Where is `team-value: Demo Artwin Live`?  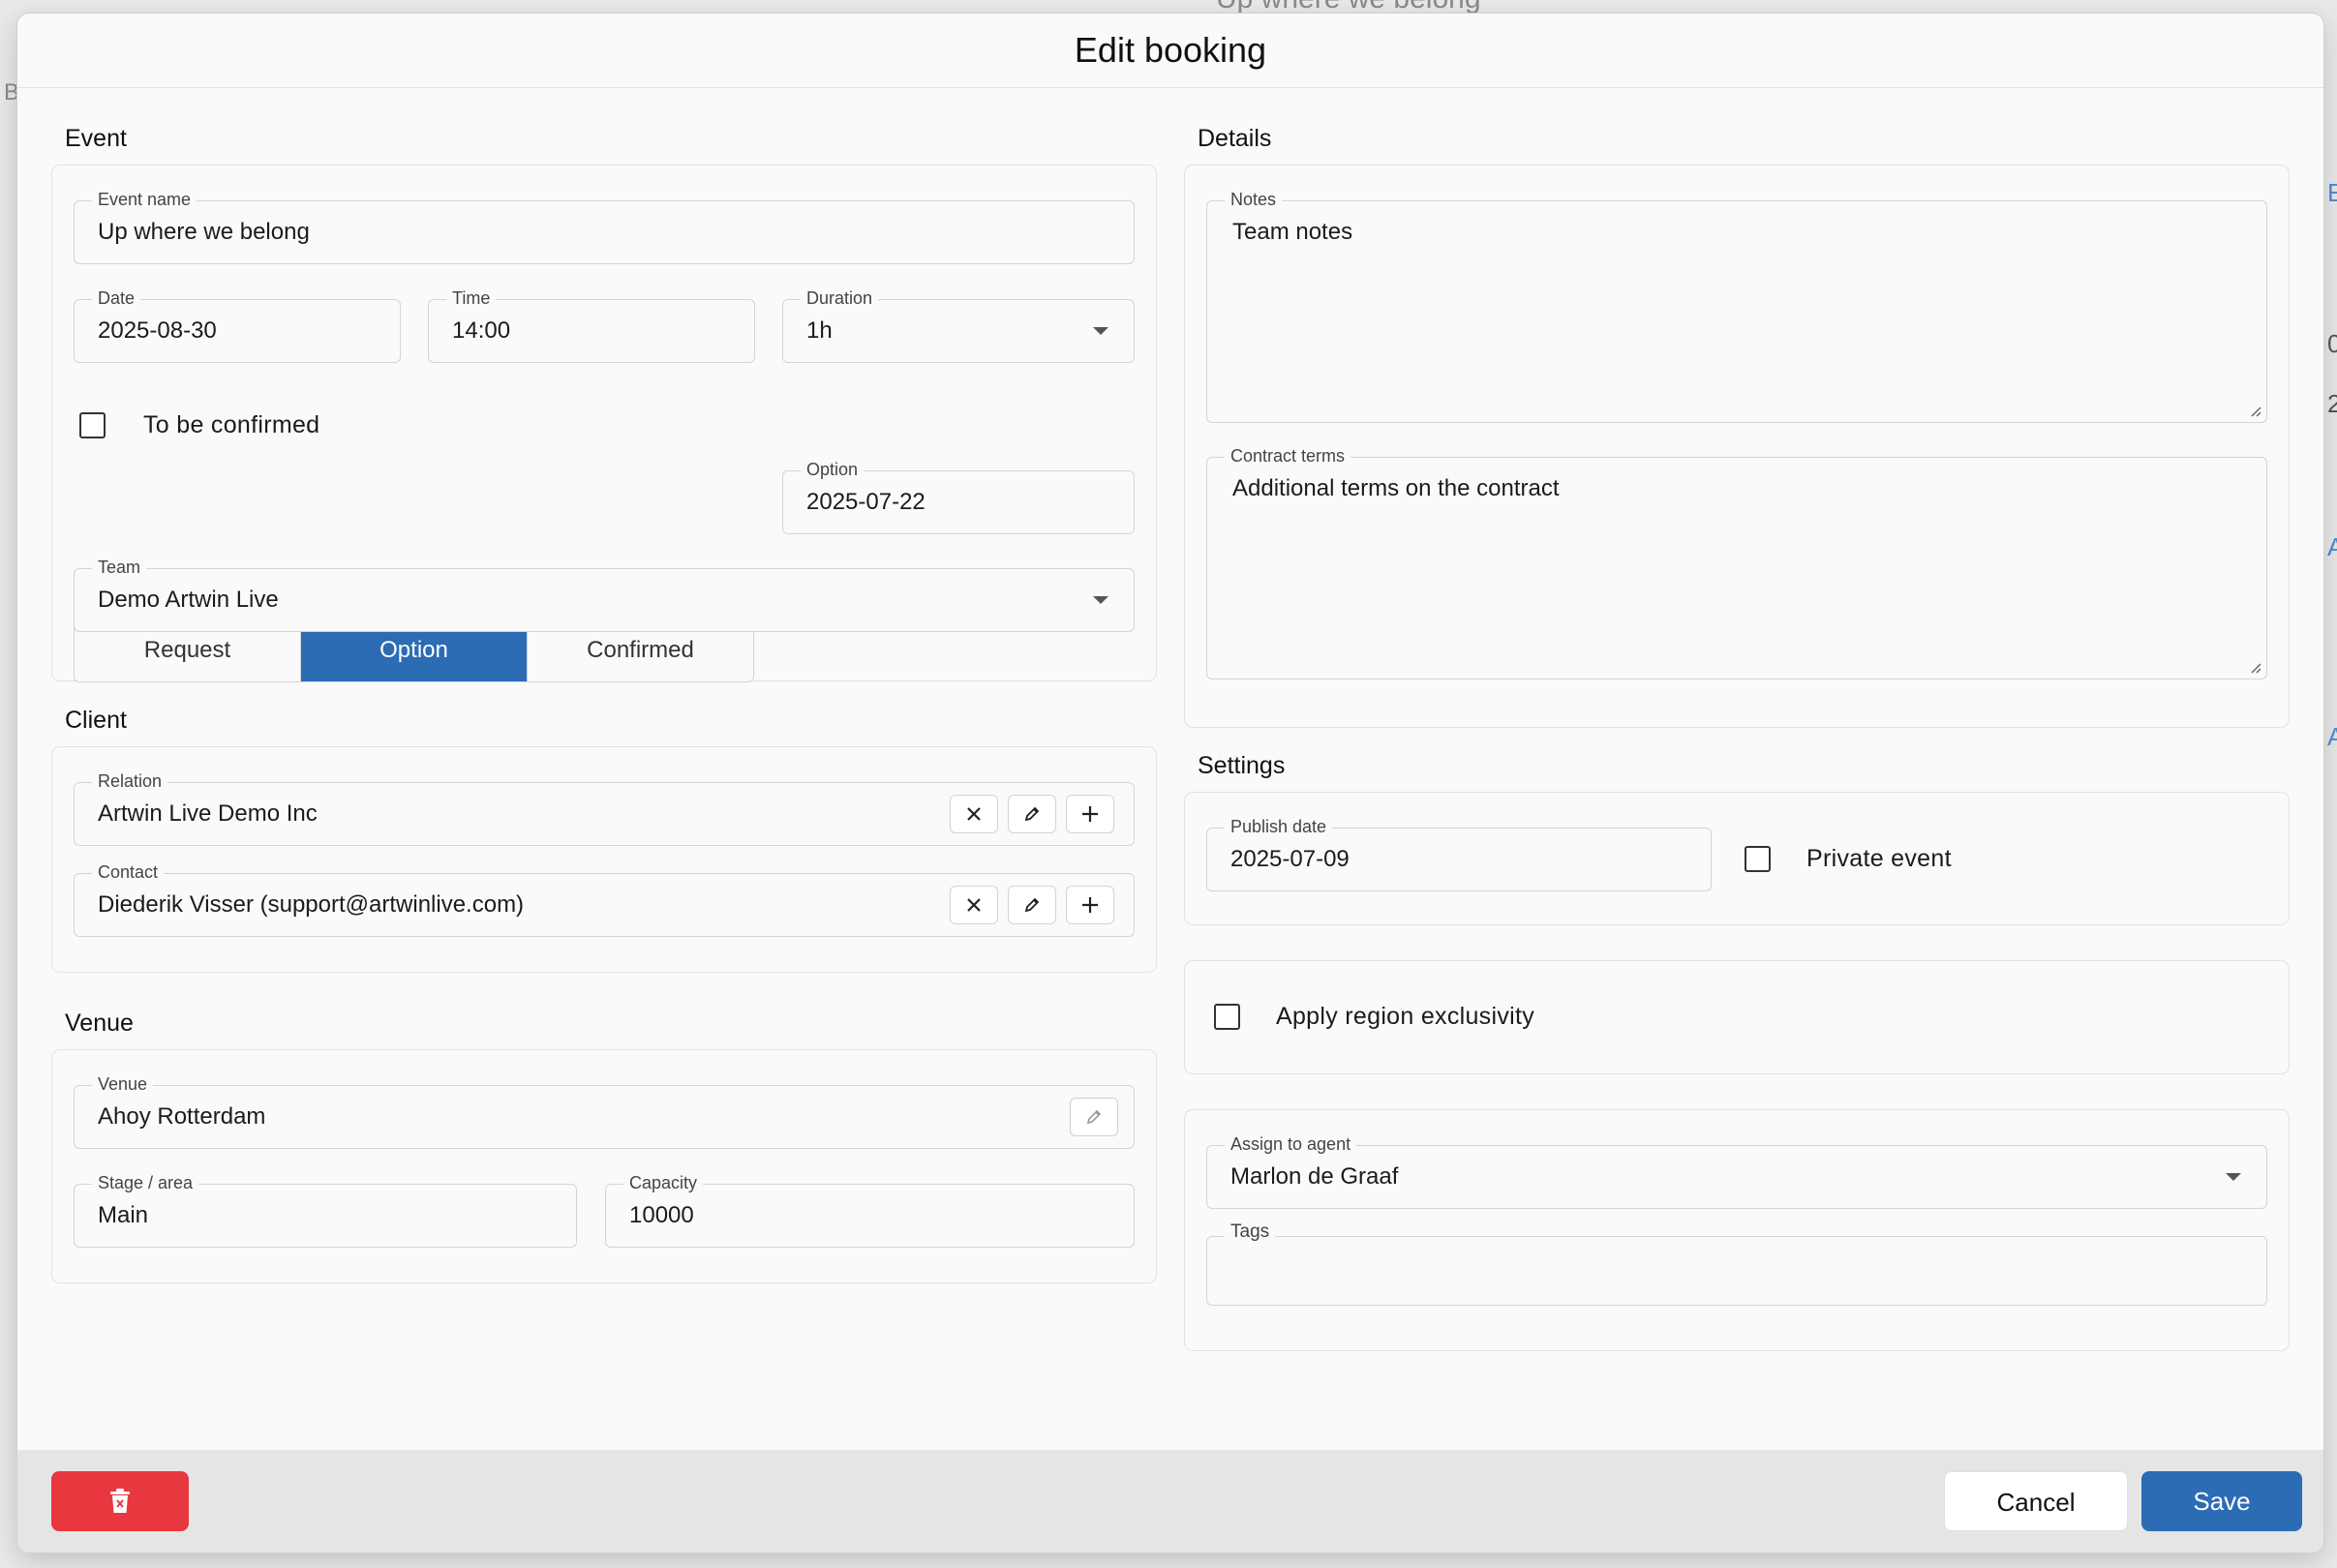
team-value: Demo Artwin Live is located at coordinates (189, 600).